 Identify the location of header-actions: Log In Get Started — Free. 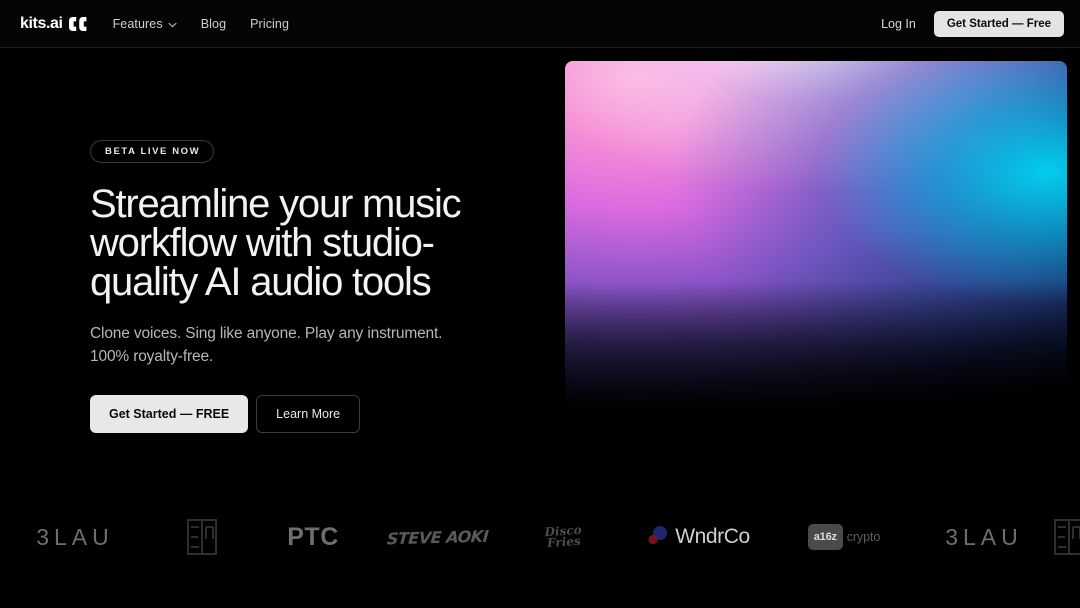
(972, 23).